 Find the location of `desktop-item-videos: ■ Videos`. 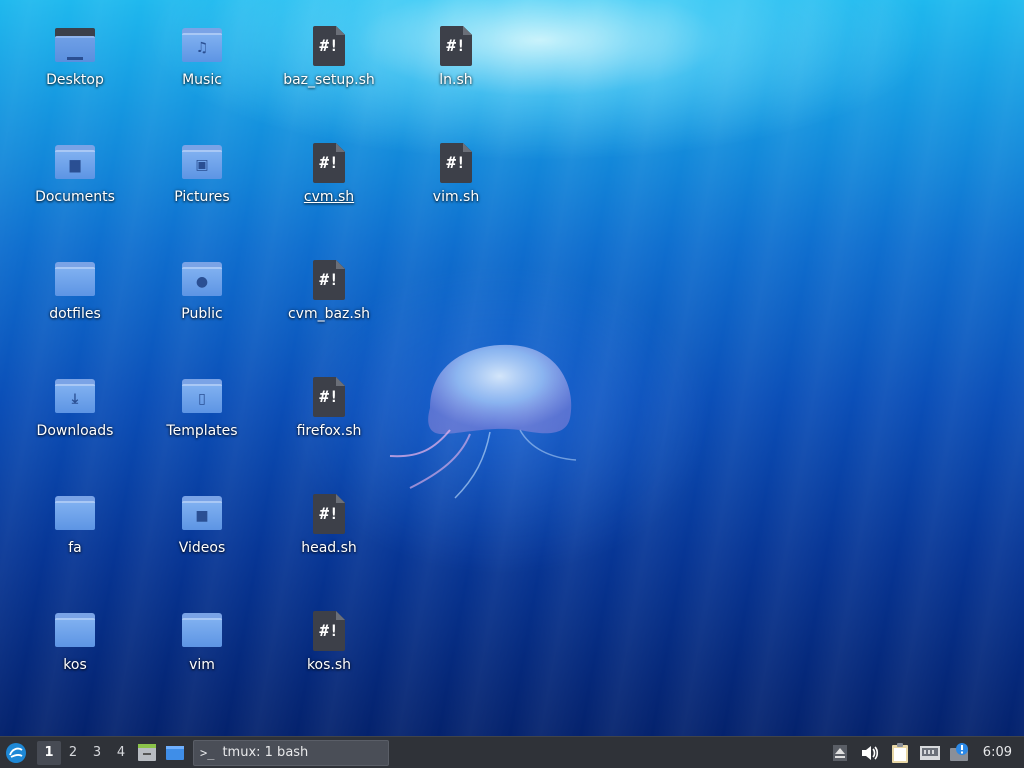

desktop-item-videos: ■ Videos is located at coordinates (202, 530).